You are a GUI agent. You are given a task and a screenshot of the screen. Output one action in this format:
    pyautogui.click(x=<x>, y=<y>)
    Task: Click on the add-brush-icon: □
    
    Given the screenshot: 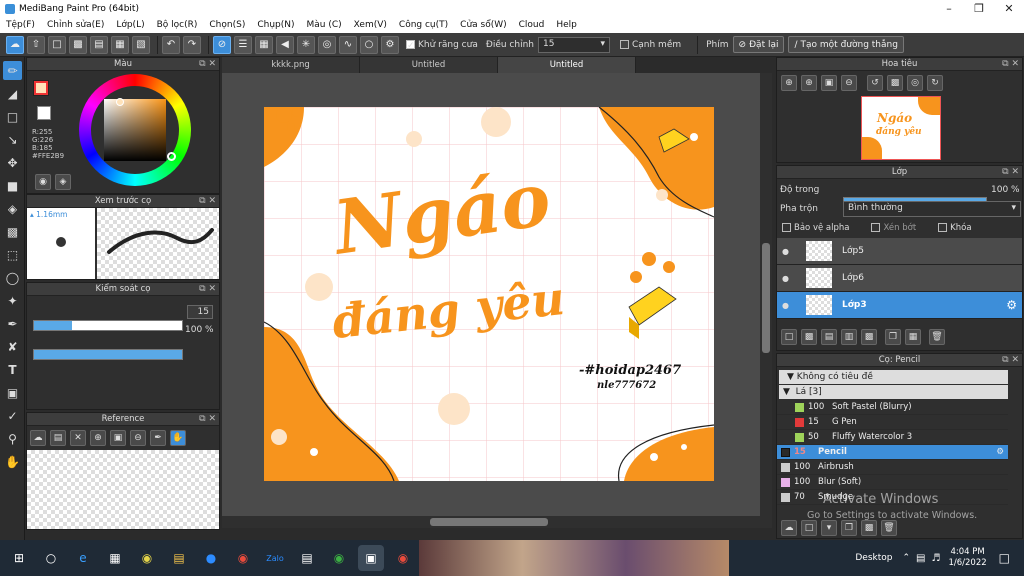 What is the action you would take?
    pyautogui.click(x=809, y=528)
    